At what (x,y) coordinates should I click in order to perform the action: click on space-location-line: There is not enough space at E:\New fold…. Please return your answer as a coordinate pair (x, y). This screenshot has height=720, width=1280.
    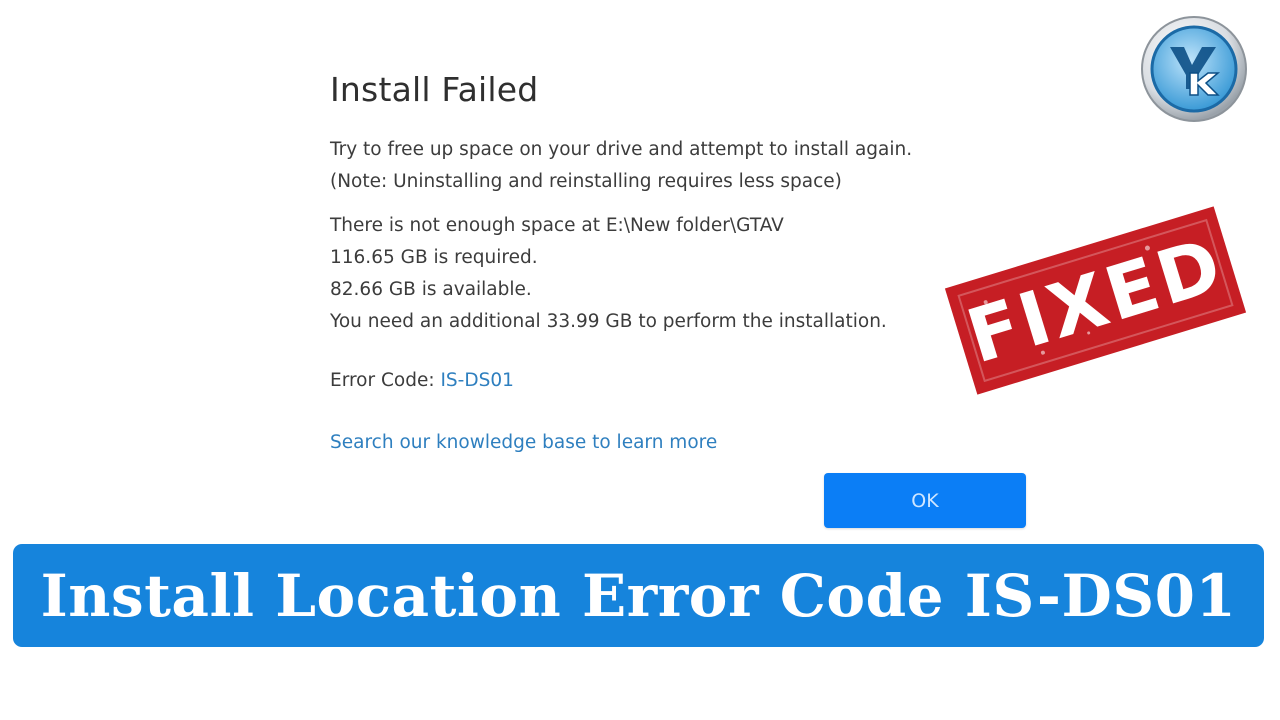
    Looking at the image, I should click on (557, 225).